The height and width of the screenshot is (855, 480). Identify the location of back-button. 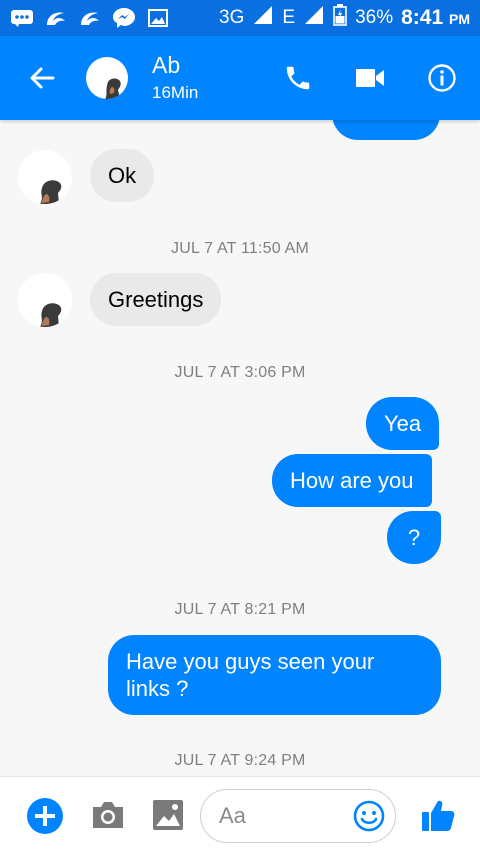
(42, 78).